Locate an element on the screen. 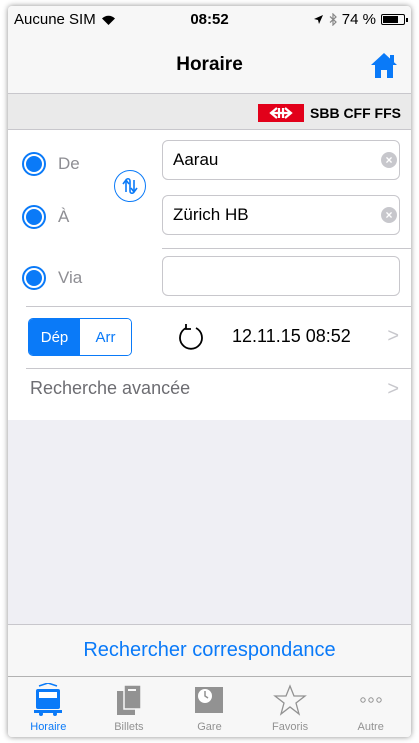 Image resolution: width=419 pixels, height=743 pixels. sbb-arrows-icon is located at coordinates (281, 113).